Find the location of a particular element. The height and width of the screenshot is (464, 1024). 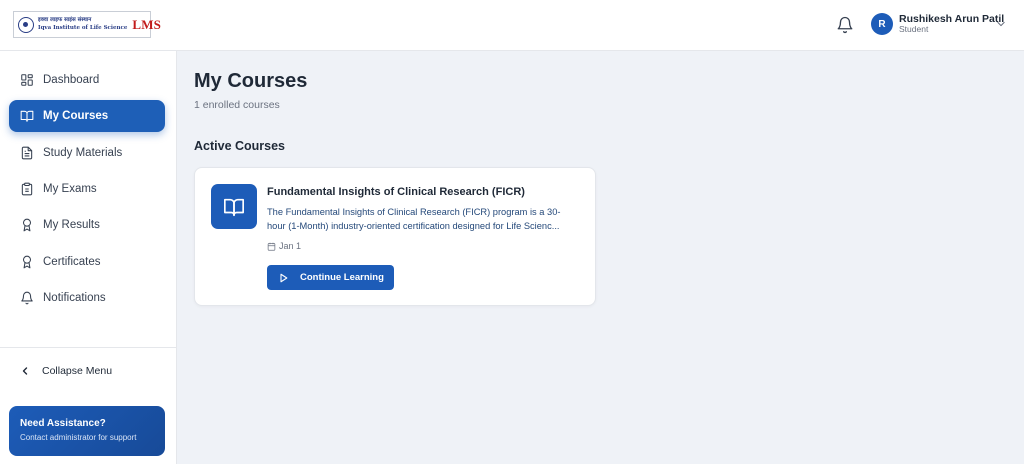

award-icon is located at coordinates (27, 225).